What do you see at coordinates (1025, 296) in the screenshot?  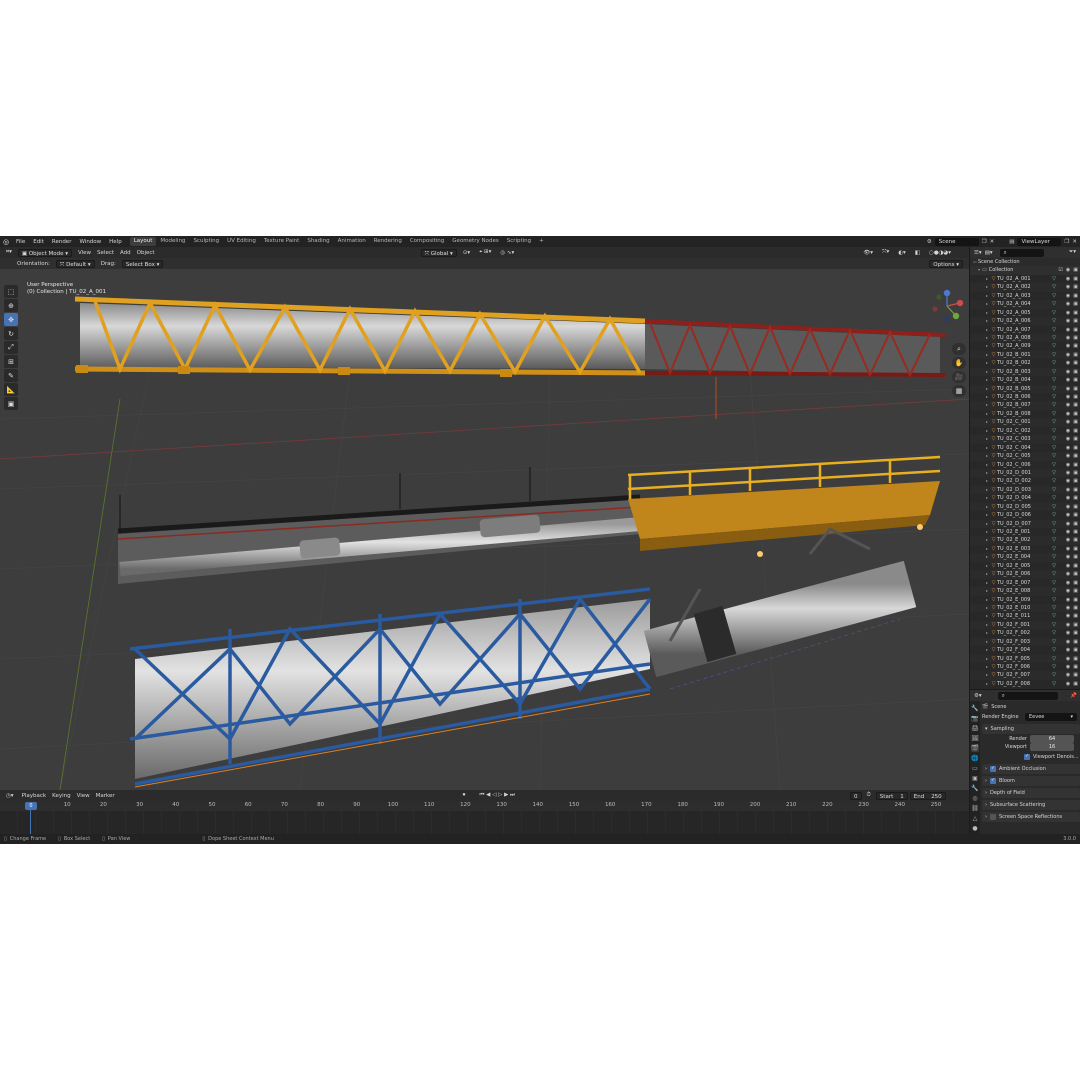 I see `outliner-object-row: ▸ ▽ TU_02_A_003 ▽ ◉ ▣` at bounding box center [1025, 296].